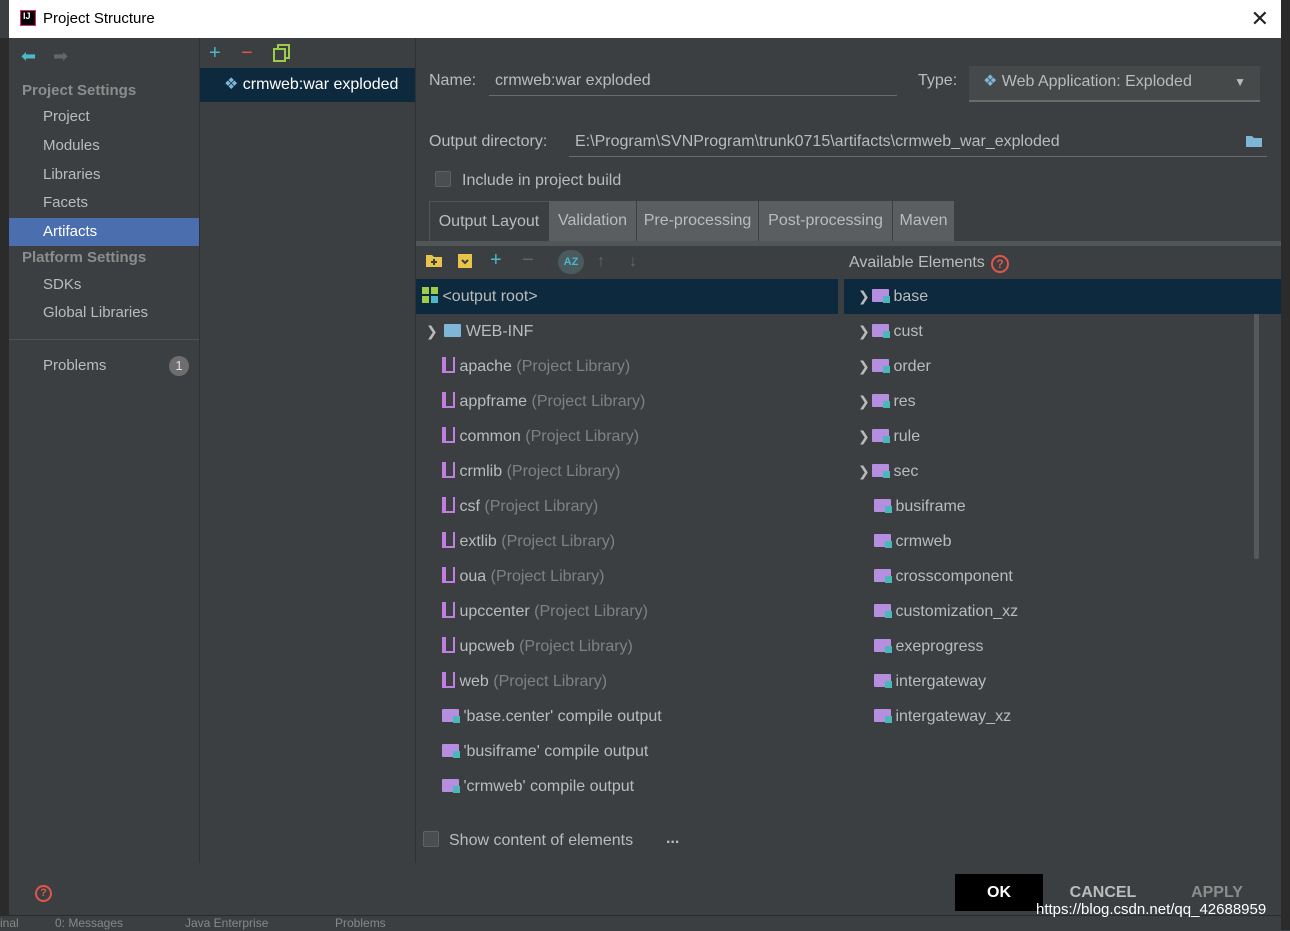  Describe the element at coordinates (920, 506) in the screenshot. I see `available-row: busiframe` at that location.